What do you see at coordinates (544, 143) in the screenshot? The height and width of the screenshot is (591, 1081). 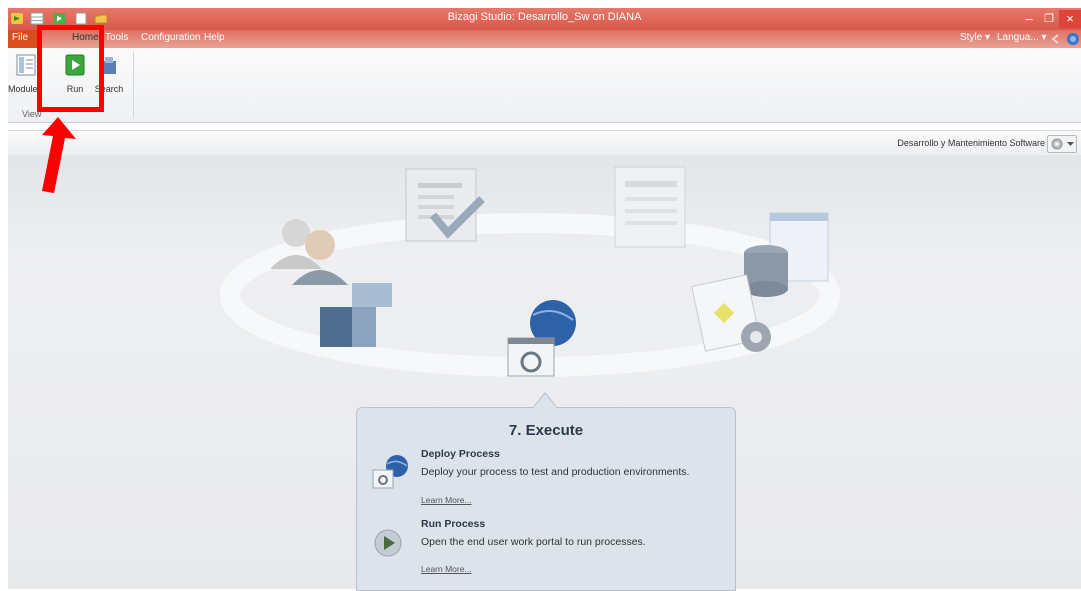 I see `project-toolbar: Desarrollo y Mantenimiento Software` at bounding box center [544, 143].